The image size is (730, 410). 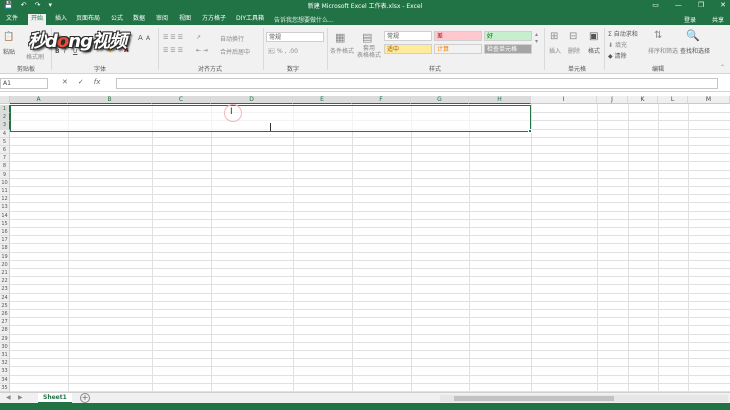 What do you see at coordinates (723, 5) in the screenshot?
I see `close-button: ✕` at bounding box center [723, 5].